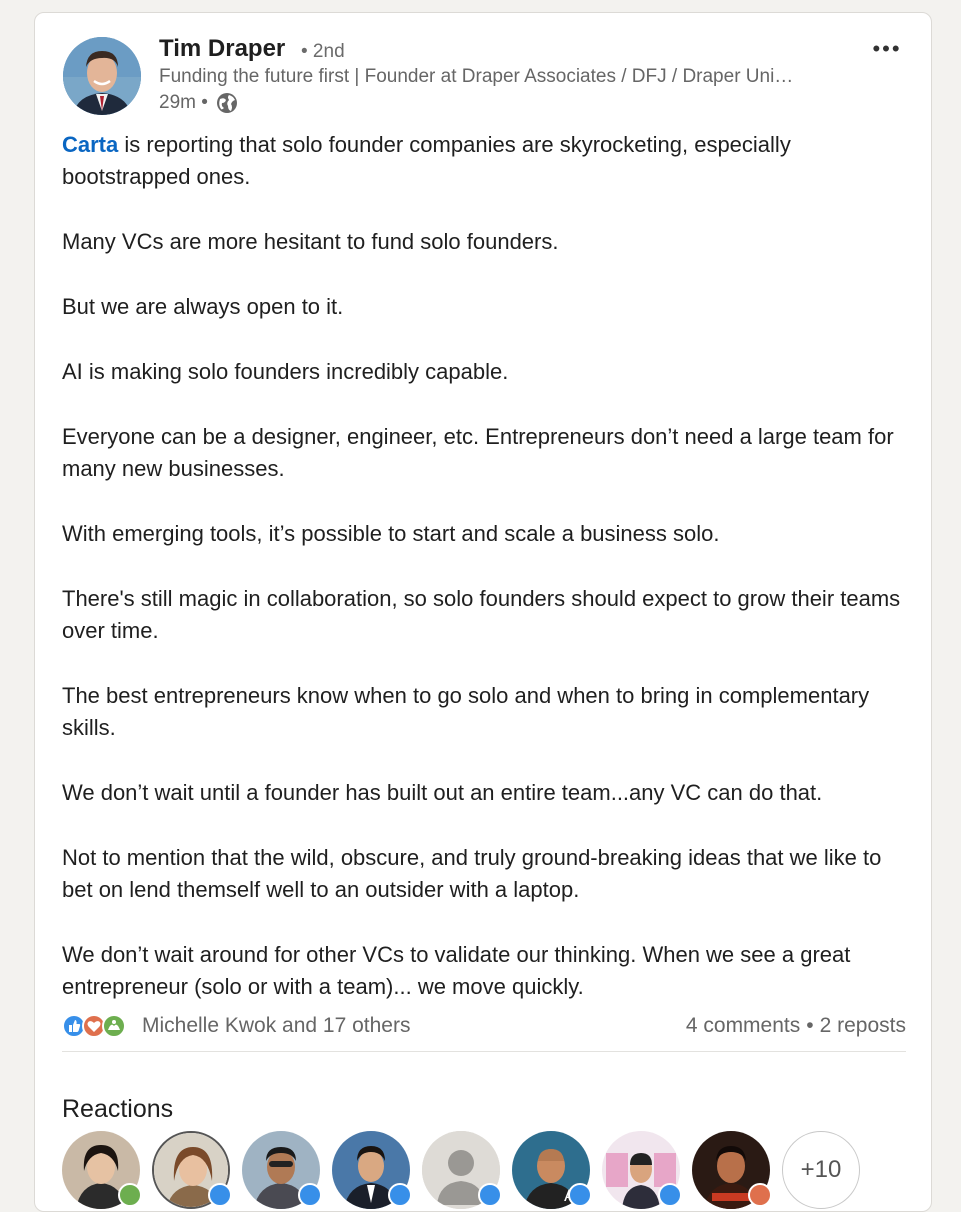  I want to click on reactors-summary: Michelle Kwok and 17 others, so click(236, 1026).